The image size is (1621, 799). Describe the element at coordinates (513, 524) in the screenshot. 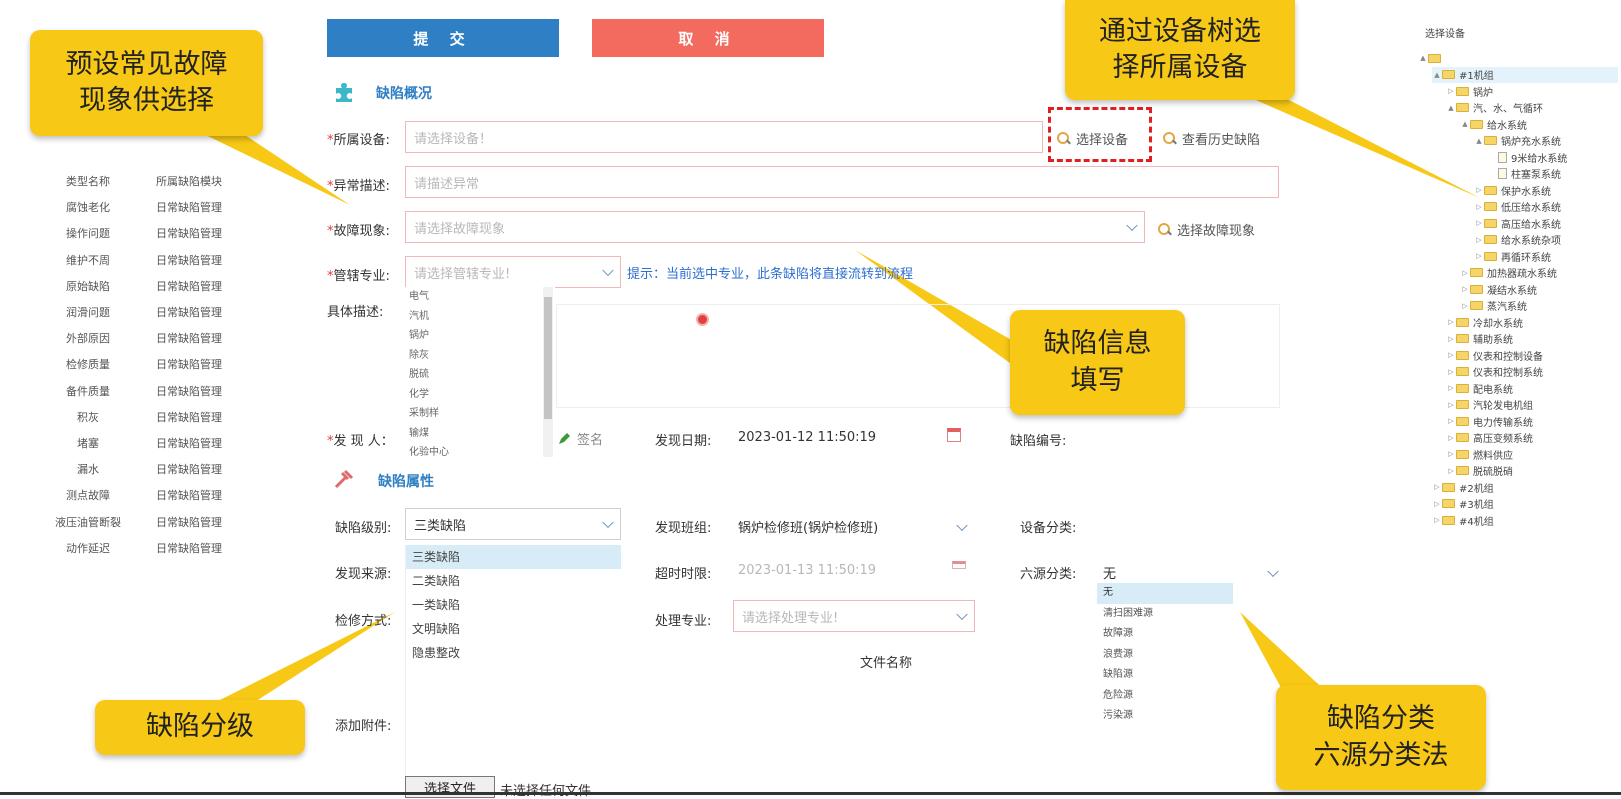

I see `level-select: 三类缺陷` at that location.